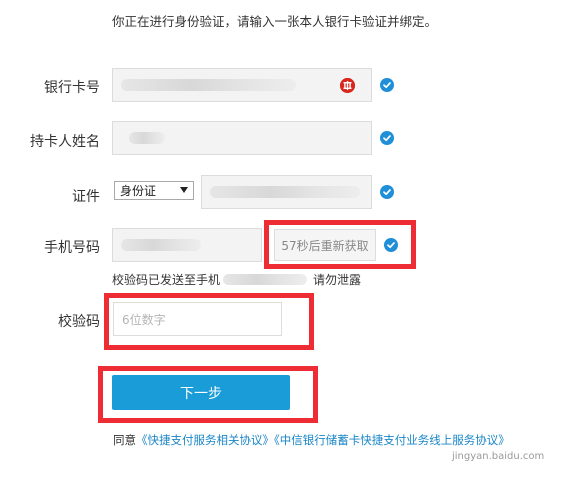 Image resolution: width=575 pixels, height=485 pixels. Describe the element at coordinates (184, 190) in the screenshot. I see `chevron-down-icon` at that location.